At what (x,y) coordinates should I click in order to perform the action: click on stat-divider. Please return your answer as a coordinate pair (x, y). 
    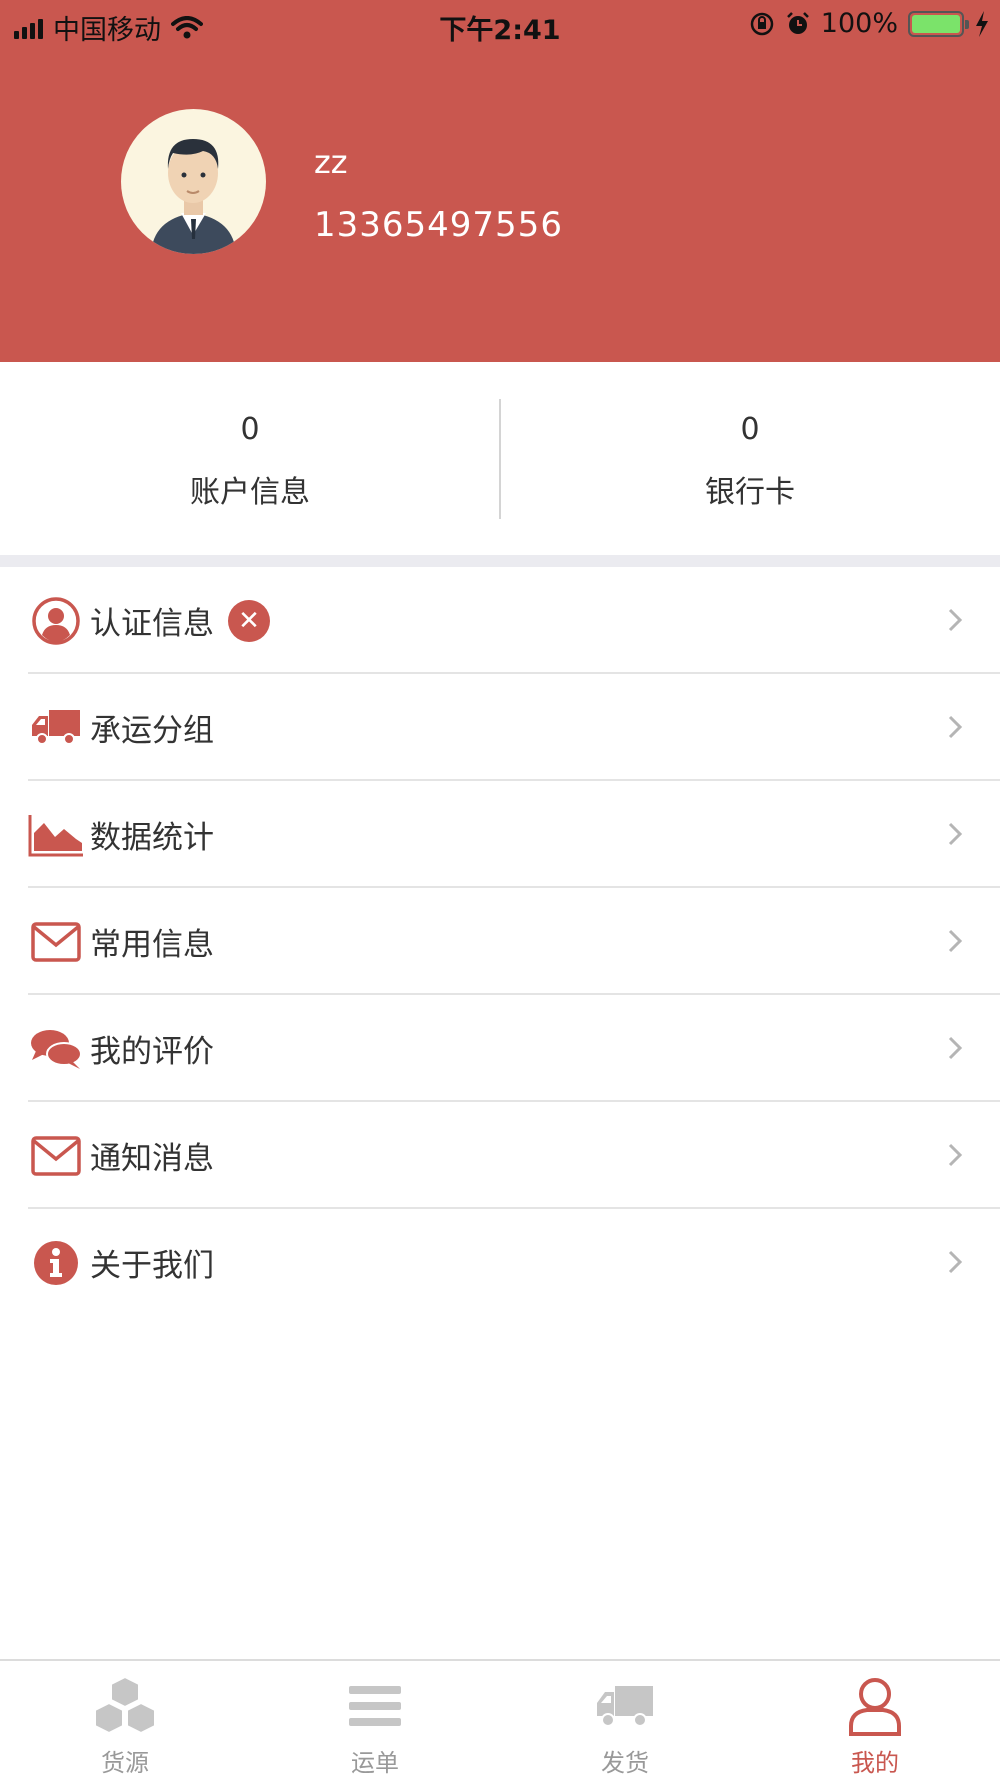
    Looking at the image, I should click on (500, 459).